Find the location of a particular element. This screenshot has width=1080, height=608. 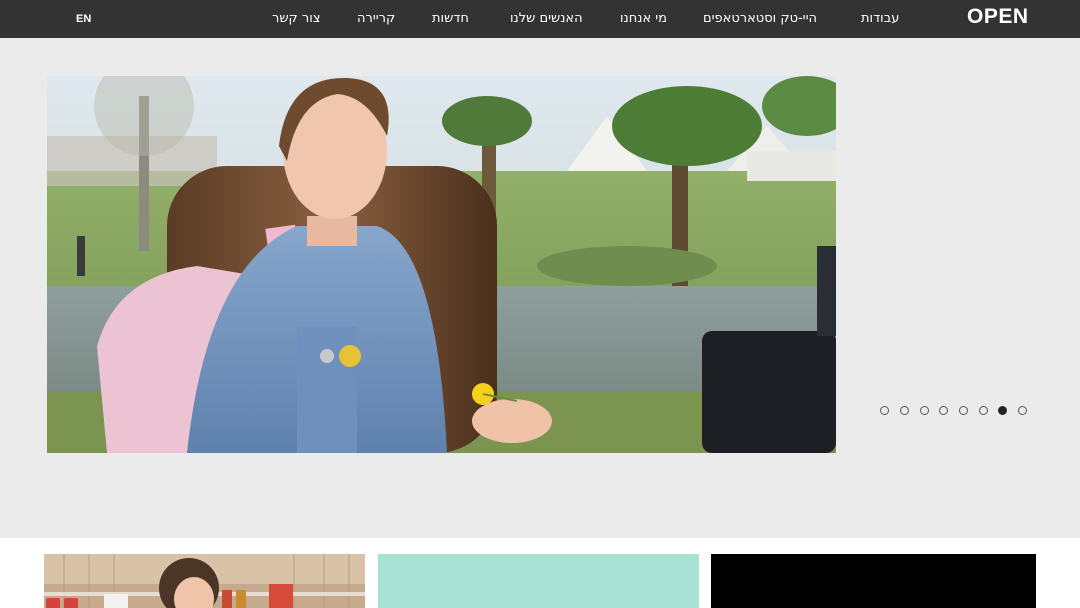

nav-item-hitech-startups: היי-טק וסטארטאפים is located at coordinates (760, 18).